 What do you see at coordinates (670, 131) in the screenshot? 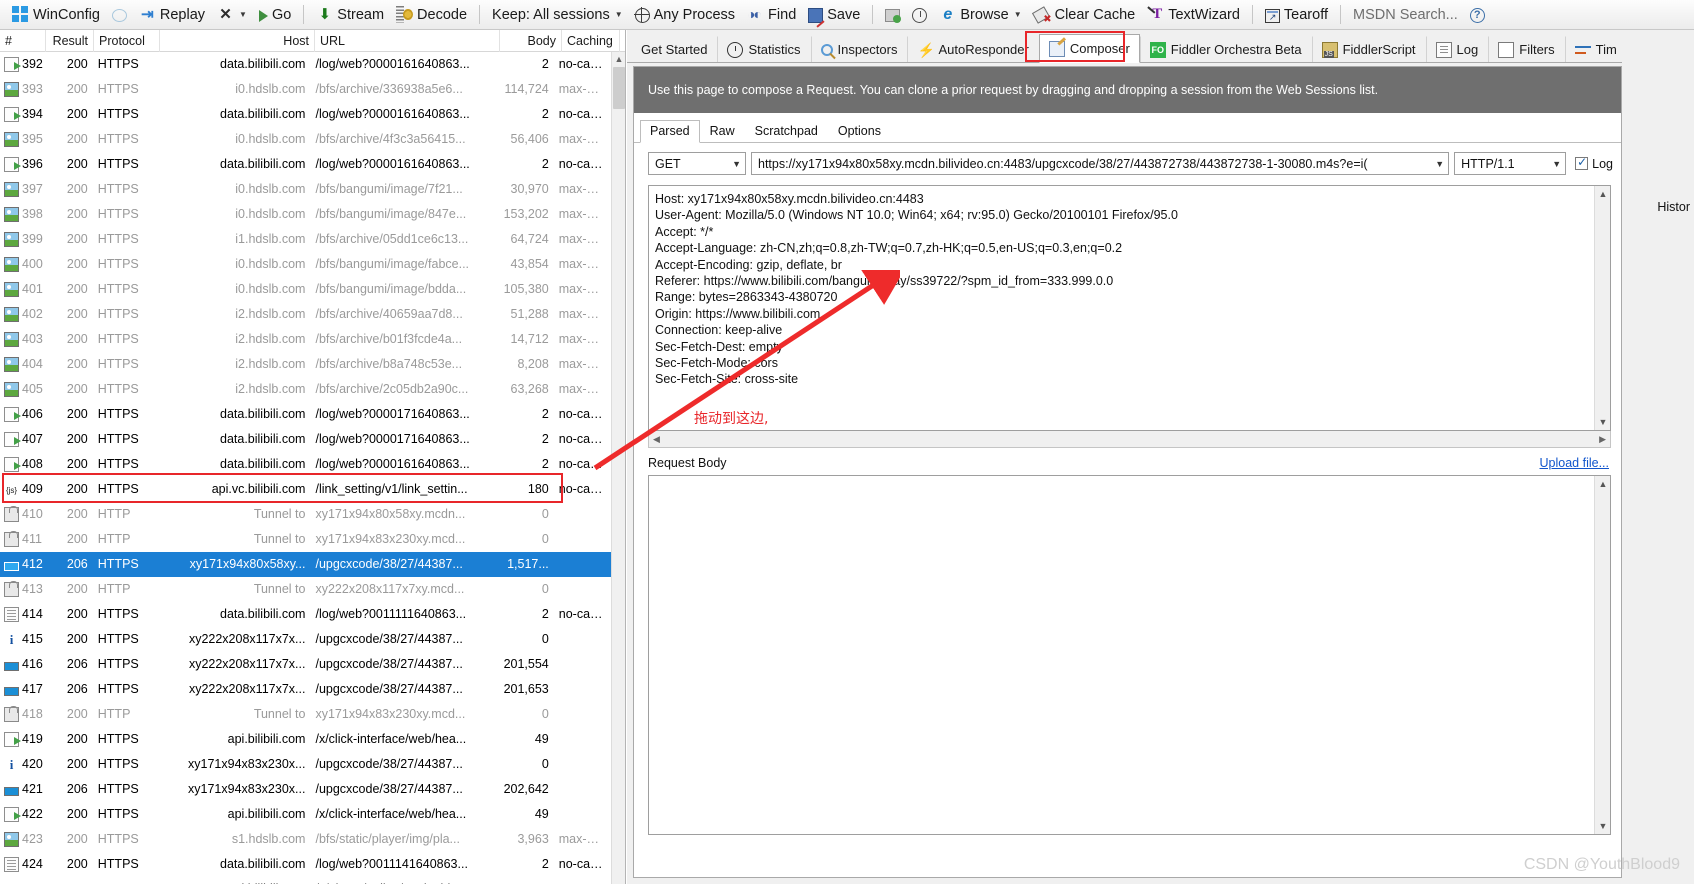
I see `subtab-parsed: Parsed` at bounding box center [670, 131].